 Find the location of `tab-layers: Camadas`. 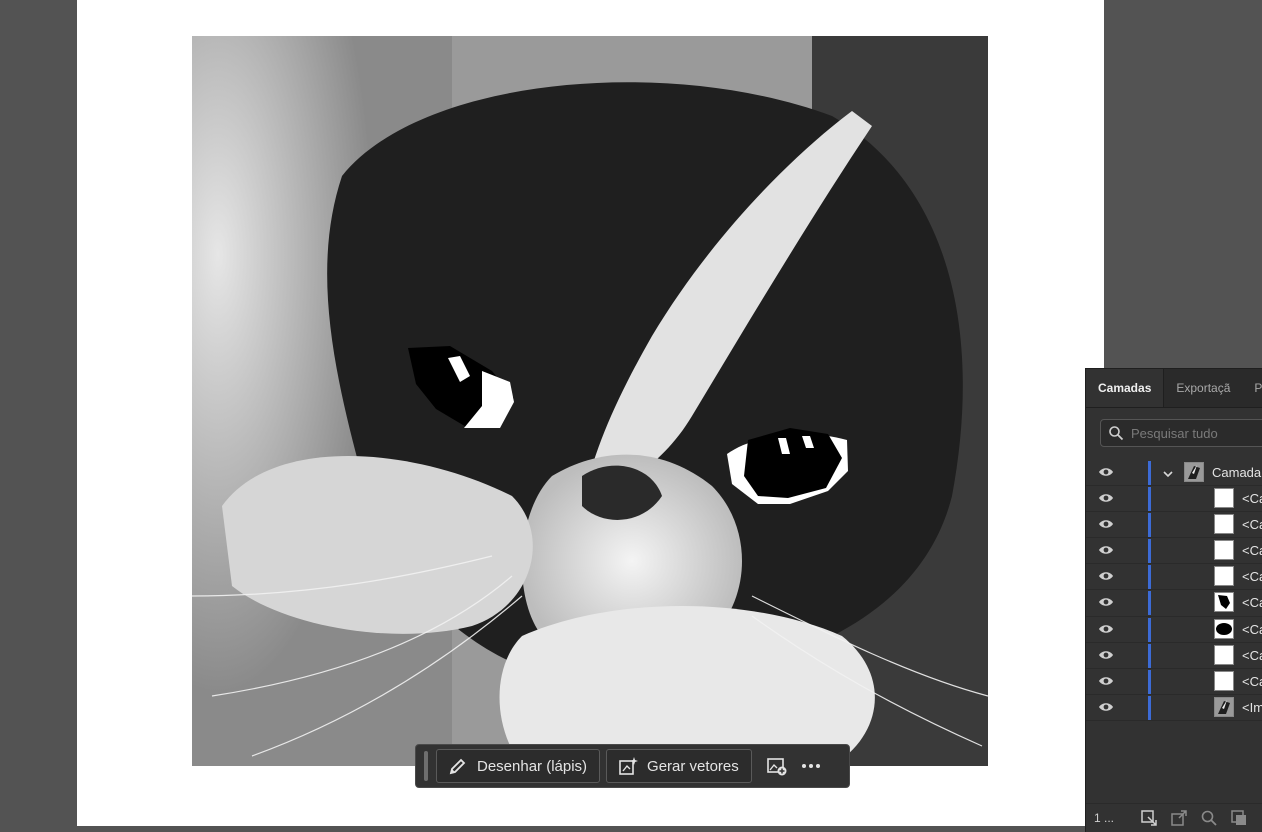

tab-layers: Camadas is located at coordinates (1125, 388).